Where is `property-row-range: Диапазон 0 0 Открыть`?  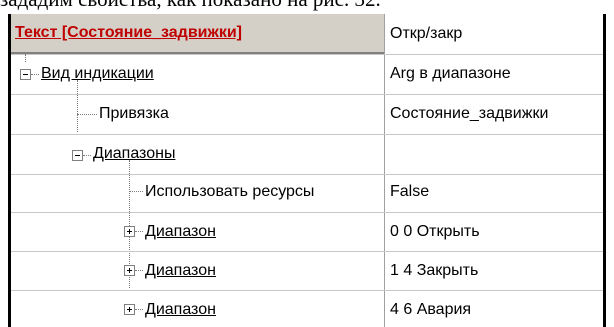 property-row-range: Диапазон 0 0 Открыть is located at coordinates (307, 232).